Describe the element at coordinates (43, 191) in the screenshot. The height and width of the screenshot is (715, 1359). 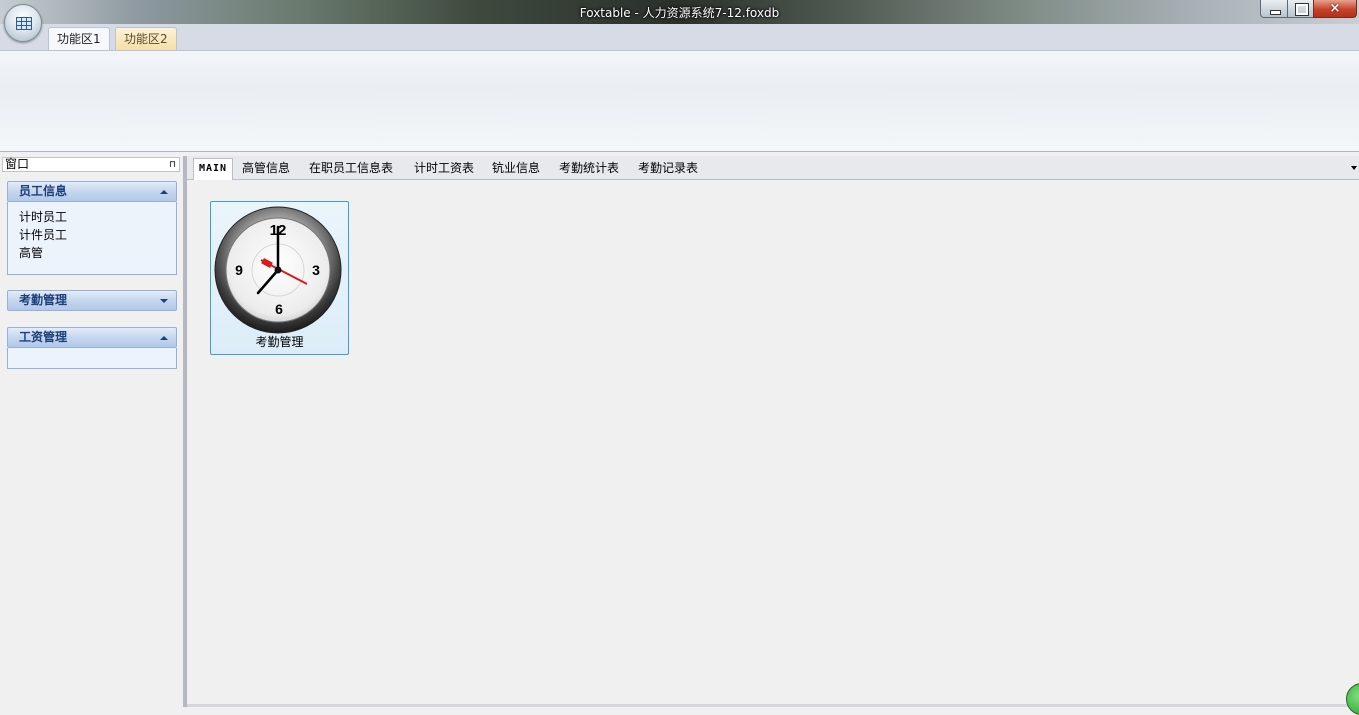
I see `group-label: 员工信息` at that location.